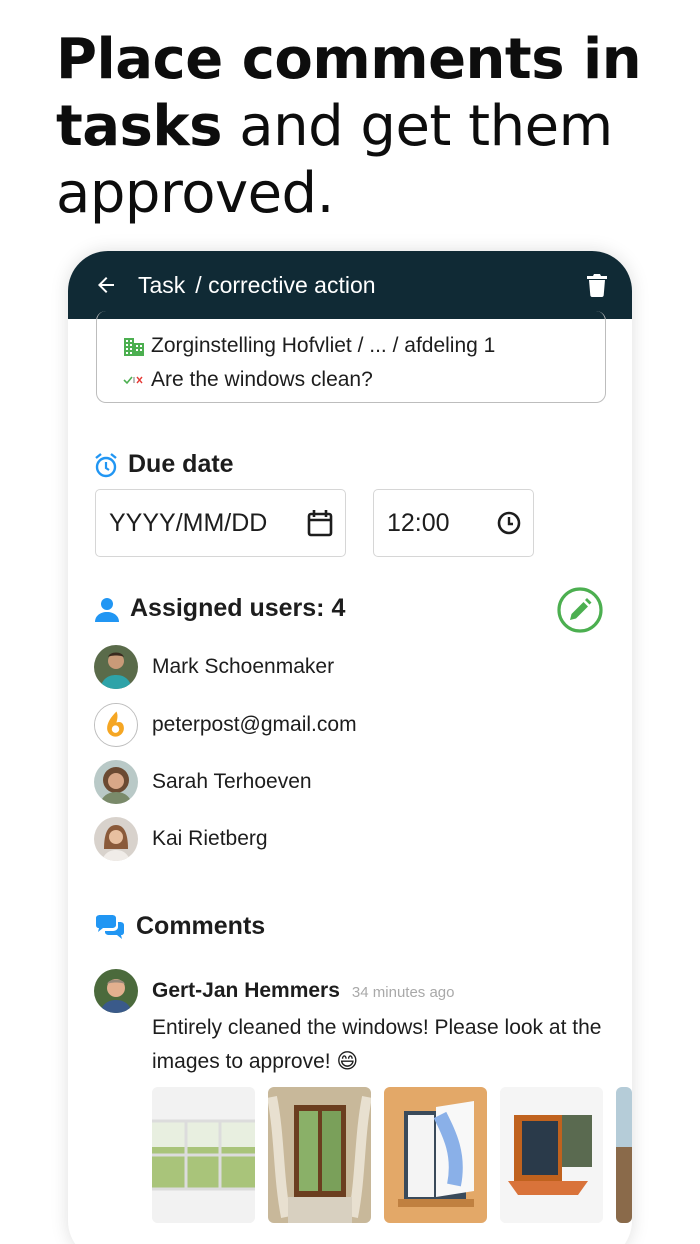  I want to click on due-date-label: Due date, so click(181, 464).